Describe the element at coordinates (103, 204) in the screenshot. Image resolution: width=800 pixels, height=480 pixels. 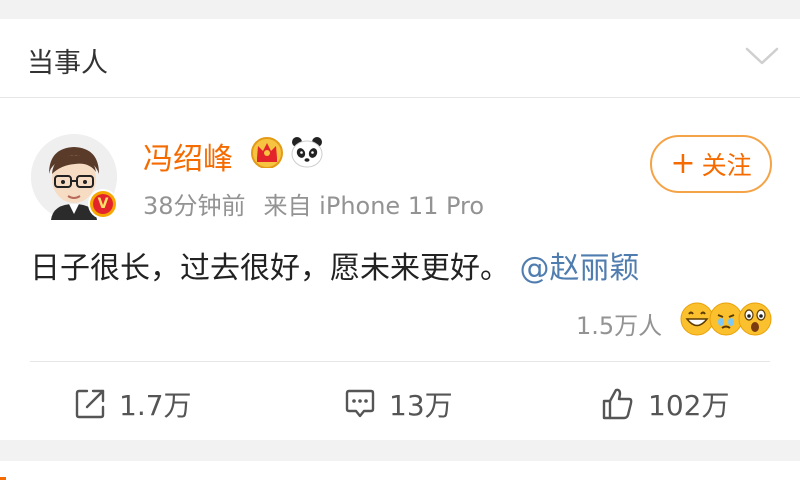
I see `verified-badge: V` at that location.